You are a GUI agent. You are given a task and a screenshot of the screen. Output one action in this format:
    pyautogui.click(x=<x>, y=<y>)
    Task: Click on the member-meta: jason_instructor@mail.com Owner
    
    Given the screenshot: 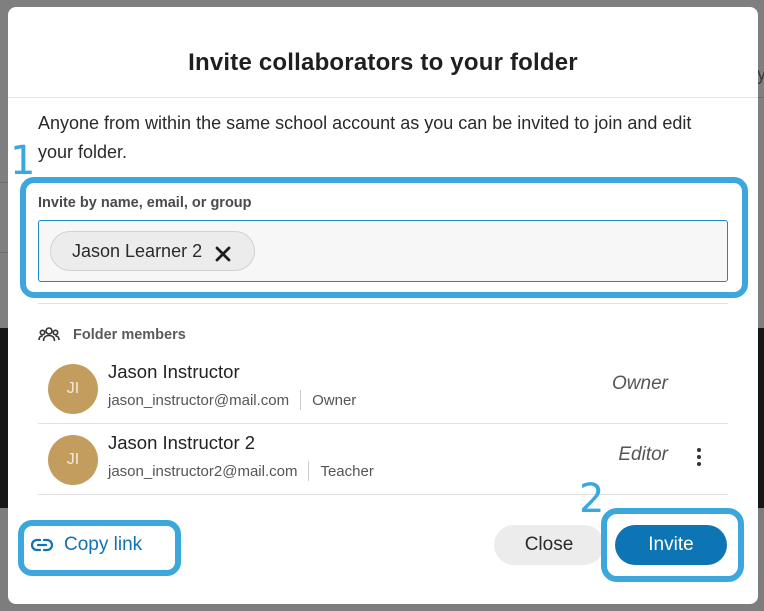 What is the action you would take?
    pyautogui.click(x=232, y=400)
    